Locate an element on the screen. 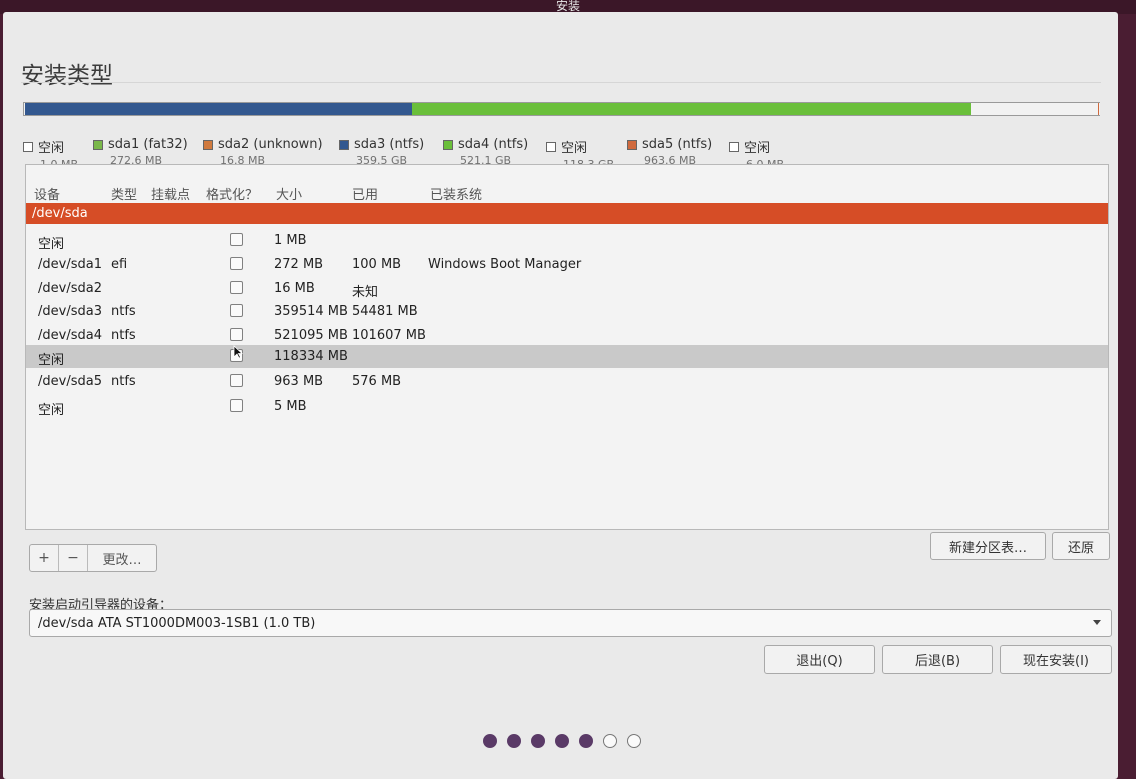  header-os: 已装系统 is located at coordinates (456, 193).